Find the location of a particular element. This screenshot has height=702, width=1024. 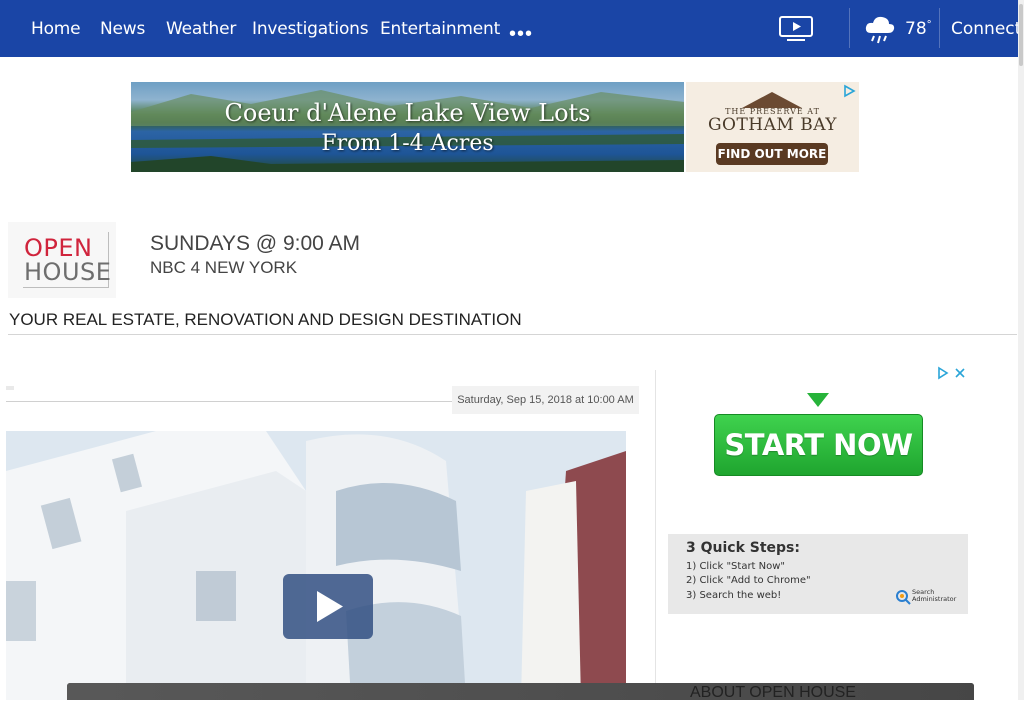

ad-headline-line1: Coeur d'Alene Lake View Lots is located at coordinates (407, 113).